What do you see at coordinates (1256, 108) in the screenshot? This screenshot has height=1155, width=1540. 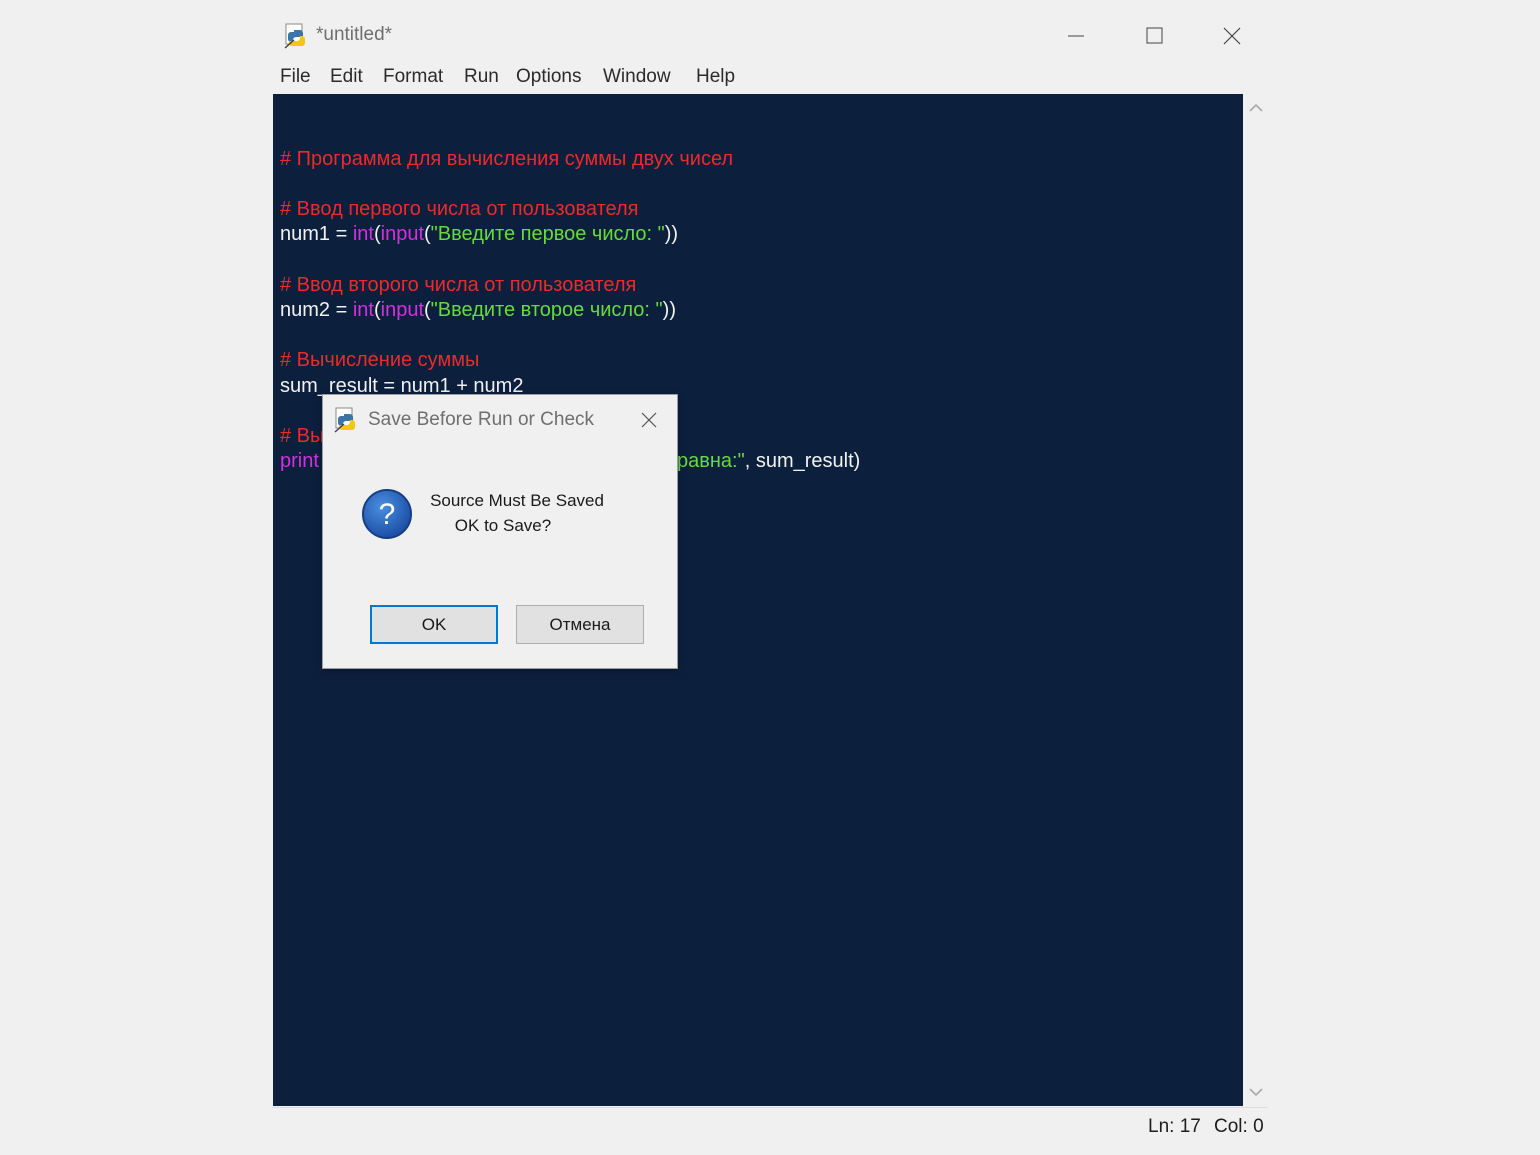 I see `scroll-up-icon` at bounding box center [1256, 108].